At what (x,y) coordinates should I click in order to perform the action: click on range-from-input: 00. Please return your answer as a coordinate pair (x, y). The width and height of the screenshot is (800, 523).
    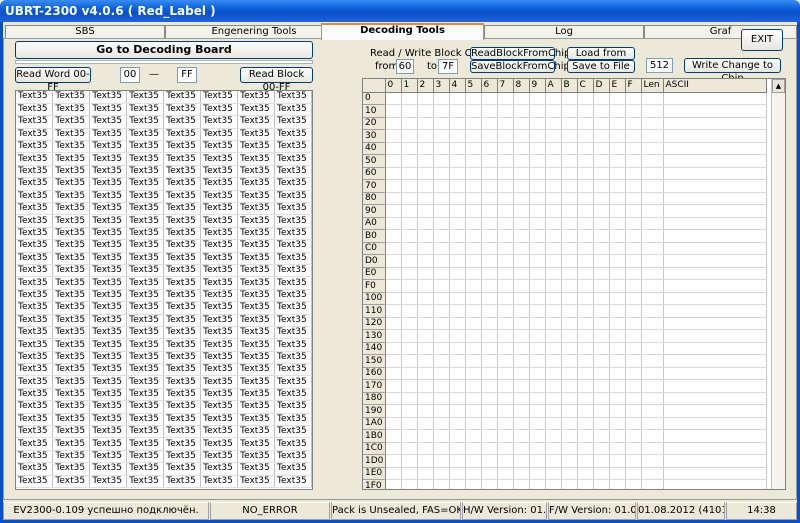
    Looking at the image, I should click on (130, 75).